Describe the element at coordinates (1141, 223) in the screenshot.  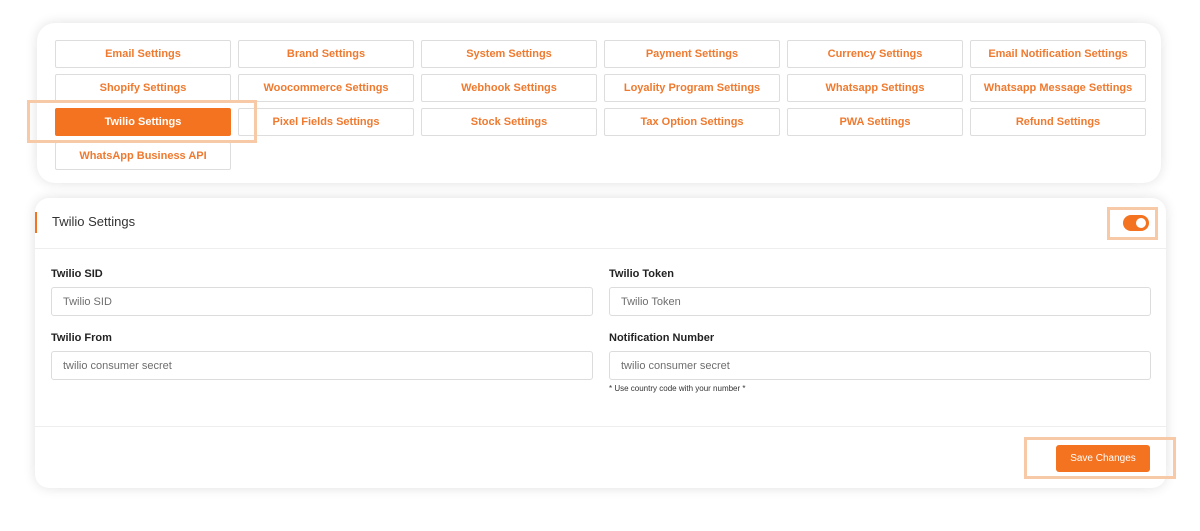
I see `toggle-knob` at that location.